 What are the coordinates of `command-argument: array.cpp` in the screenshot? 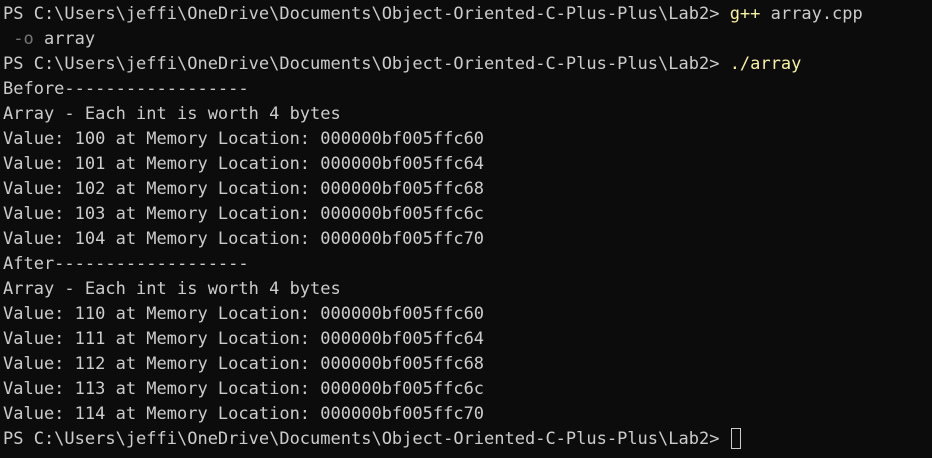 It's located at (811, 14).